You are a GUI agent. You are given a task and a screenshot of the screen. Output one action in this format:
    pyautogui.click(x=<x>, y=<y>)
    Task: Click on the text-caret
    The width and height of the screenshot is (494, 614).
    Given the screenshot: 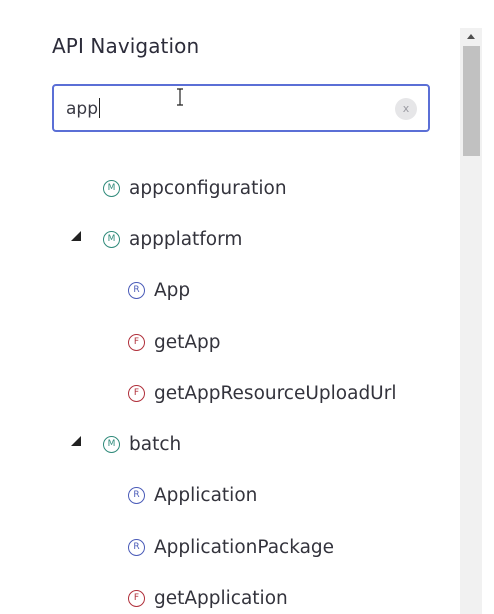 What is the action you would take?
    pyautogui.click(x=99, y=108)
    